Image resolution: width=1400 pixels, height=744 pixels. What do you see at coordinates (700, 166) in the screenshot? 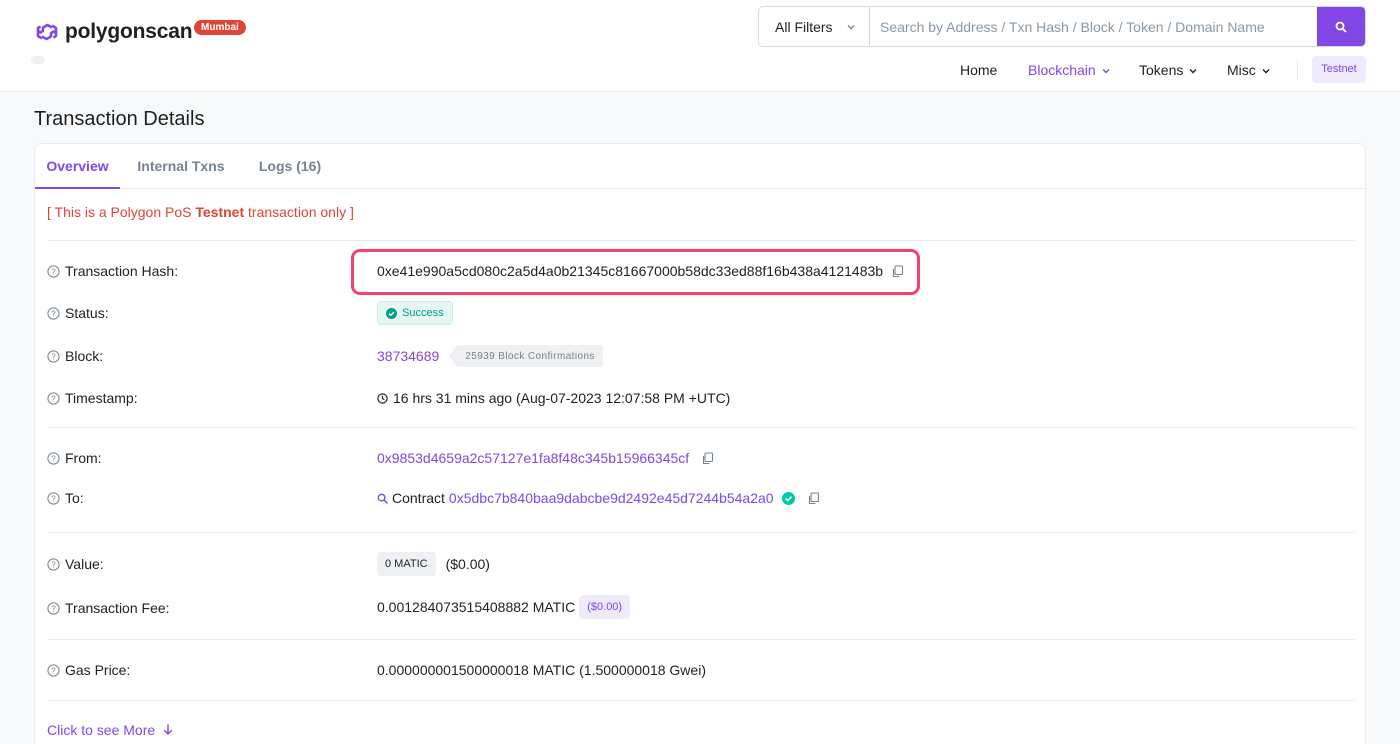
I see `tab-bar: Overview Internal Txns Logs (16)` at bounding box center [700, 166].